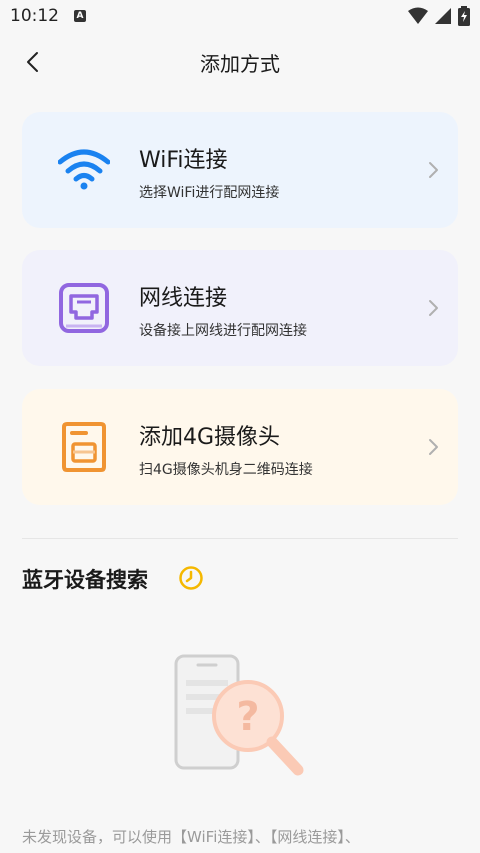  Describe the element at coordinates (191, 578) in the screenshot. I see `clock-icon` at that location.